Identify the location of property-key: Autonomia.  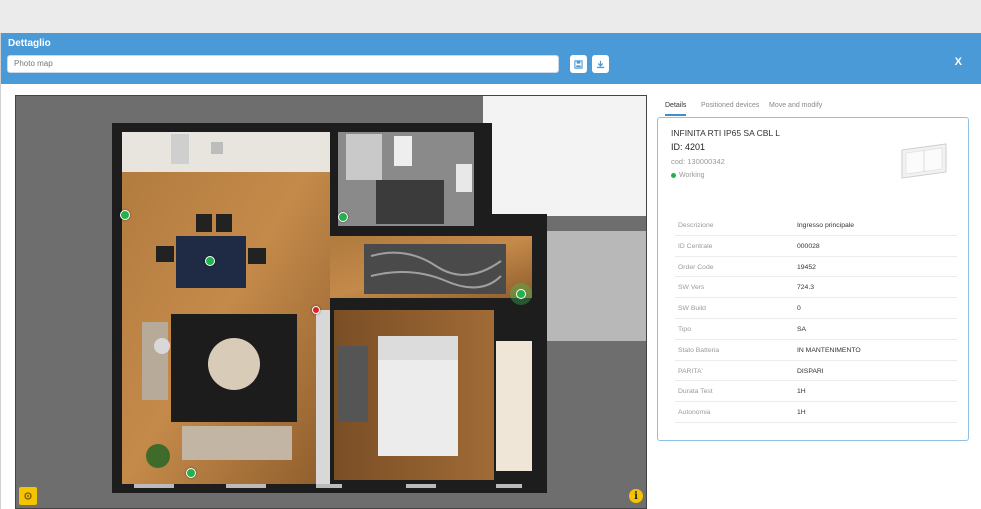
(694, 413).